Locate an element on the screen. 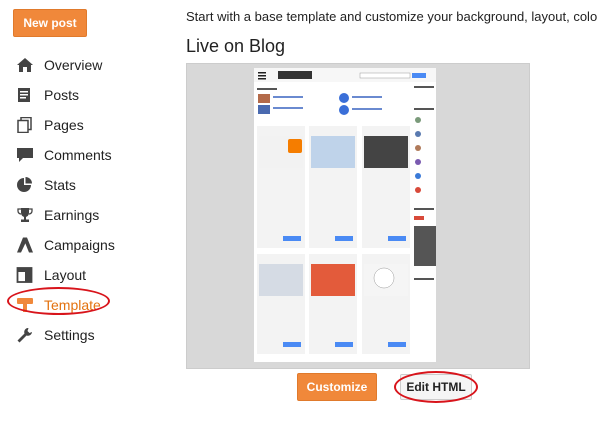  home-icon is located at coordinates (25, 65).